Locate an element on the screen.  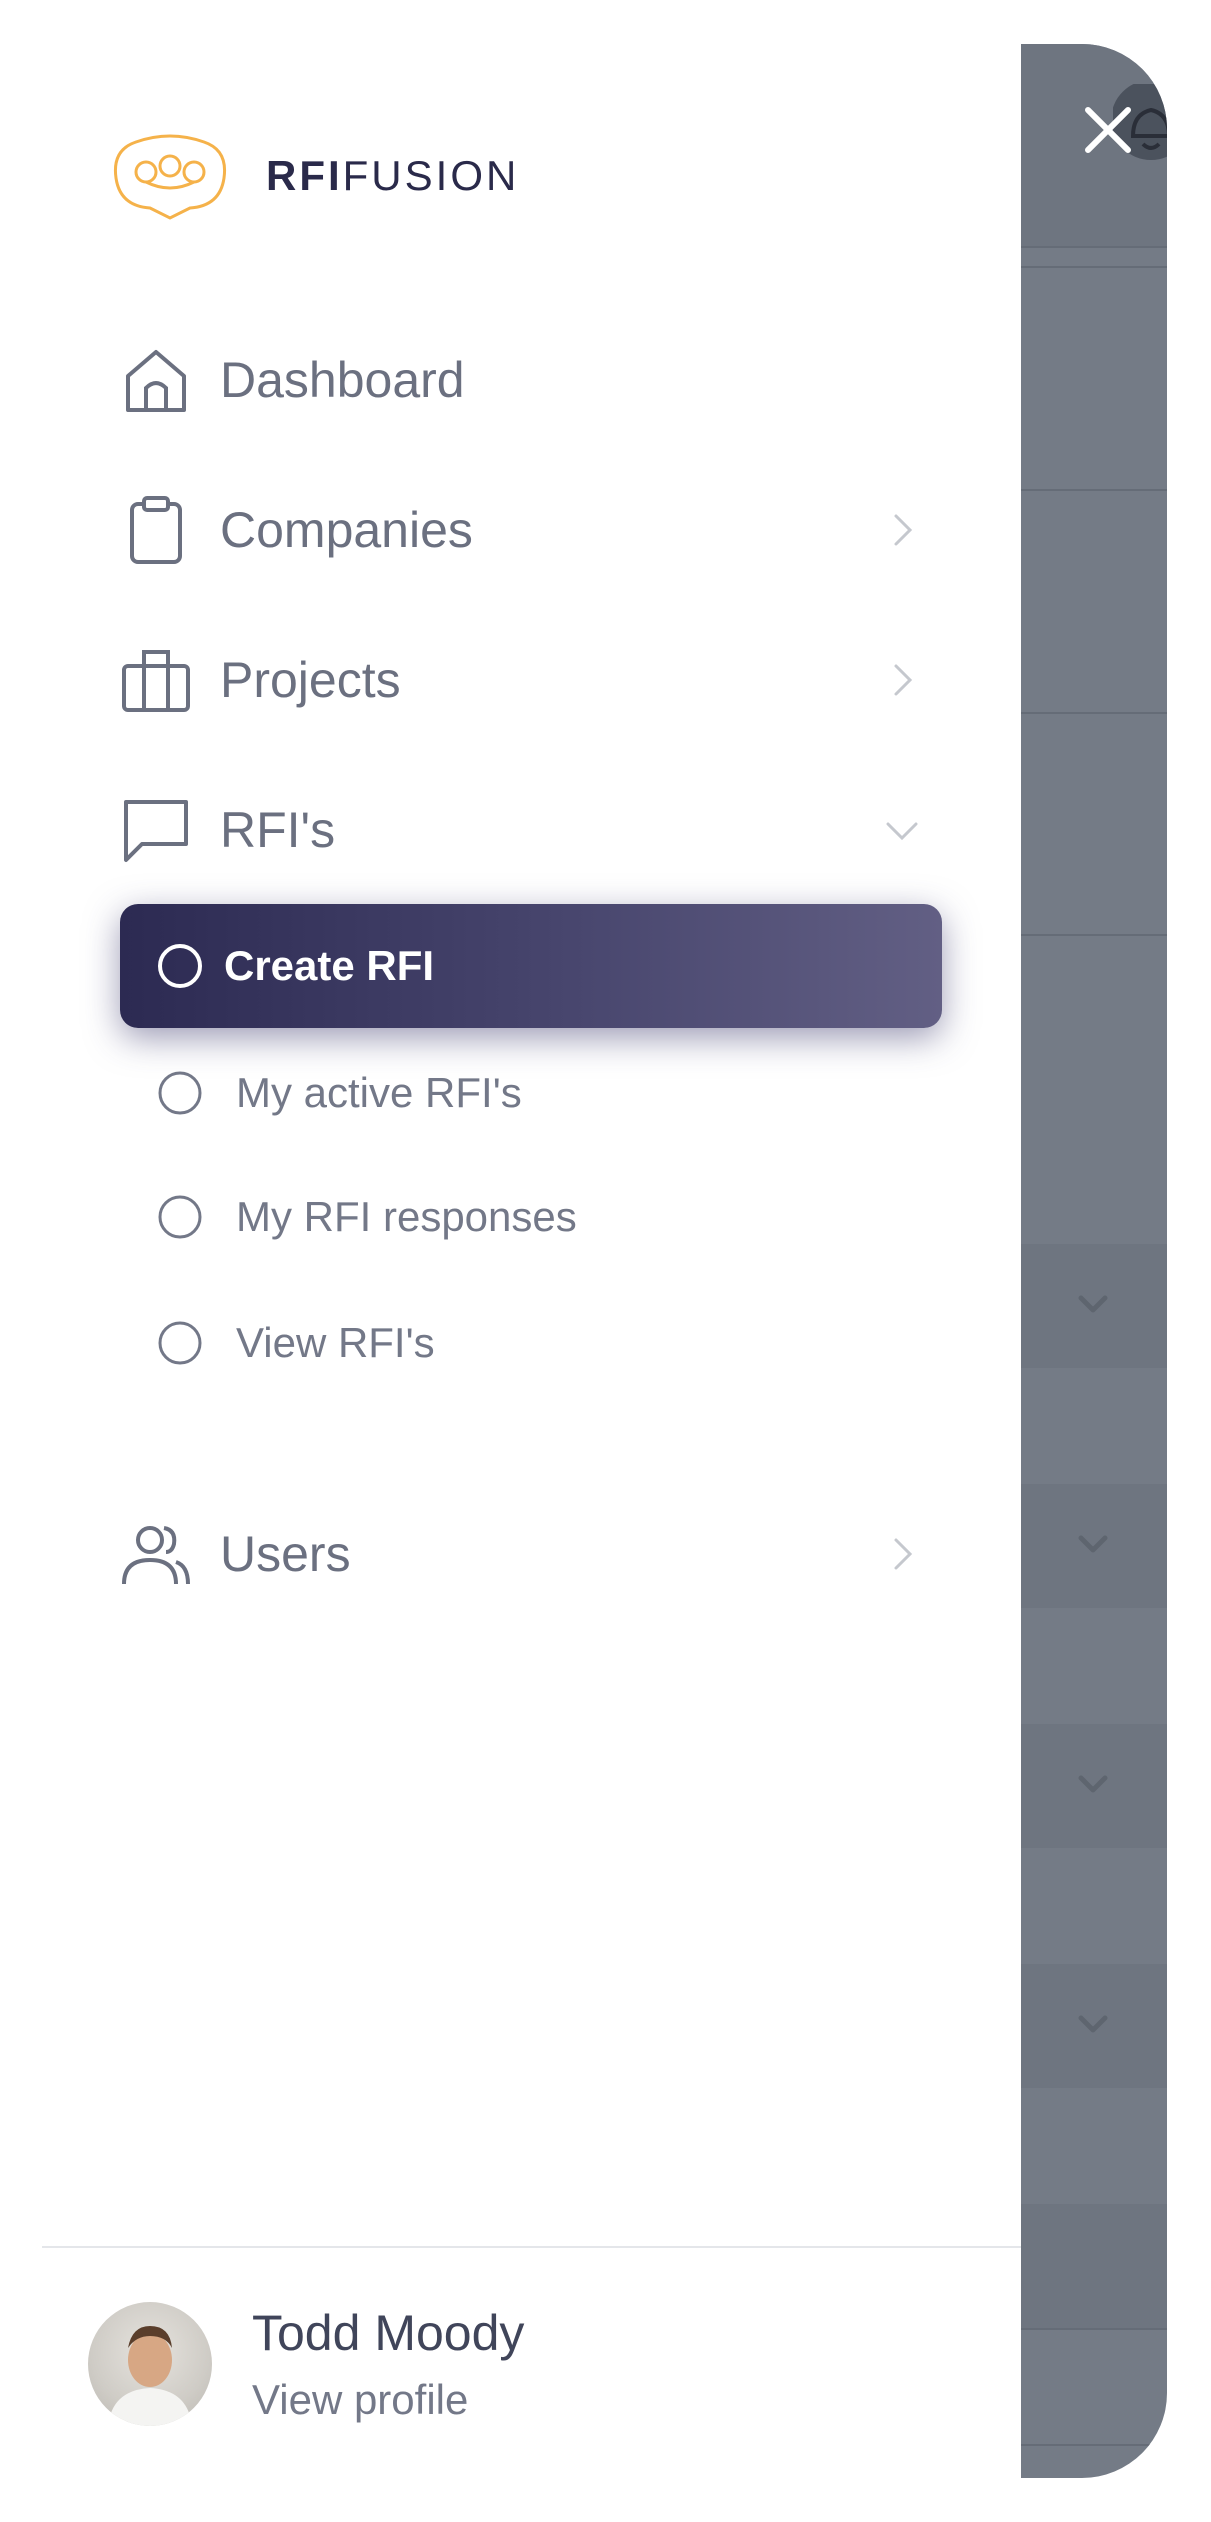
nav-item-dashboard: Dashboard is located at coordinates (530, 380).